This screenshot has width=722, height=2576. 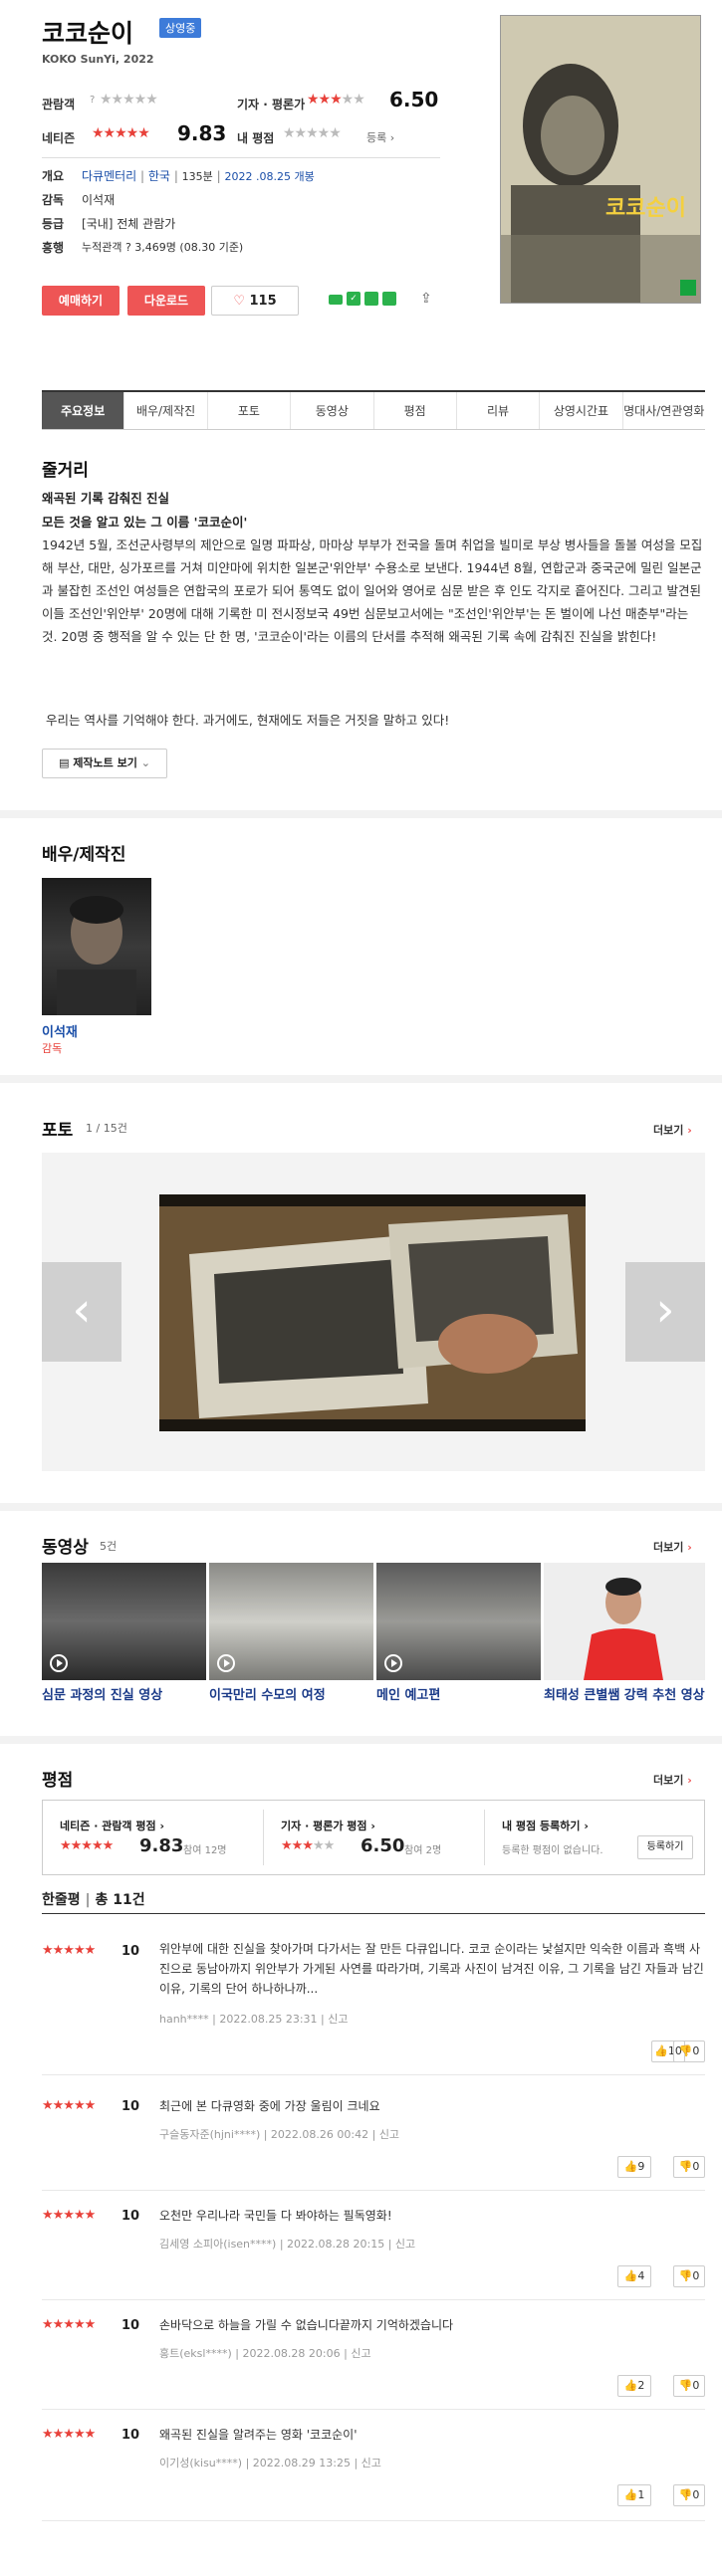 What do you see at coordinates (109, 176) in the screenshot?
I see `genre-link: 다큐멘터리` at bounding box center [109, 176].